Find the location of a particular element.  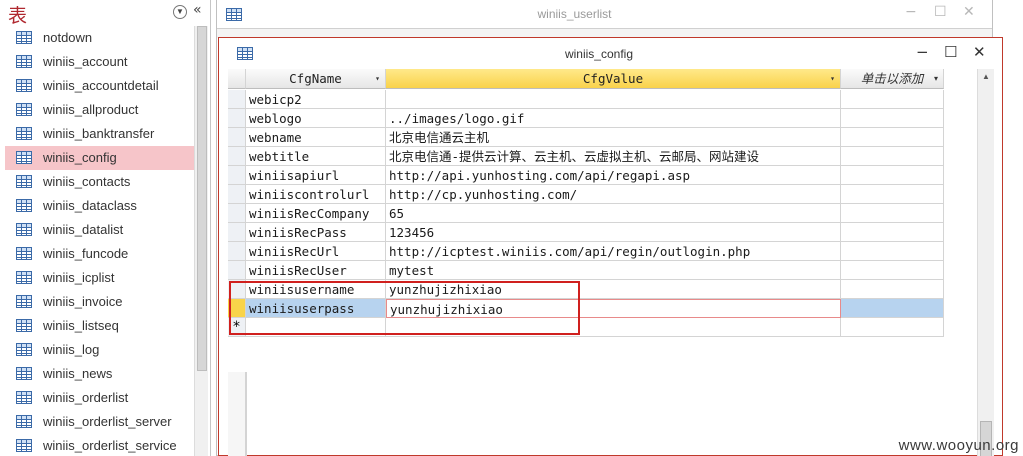

cfgname-cell: webtitle is located at coordinates (316, 156).